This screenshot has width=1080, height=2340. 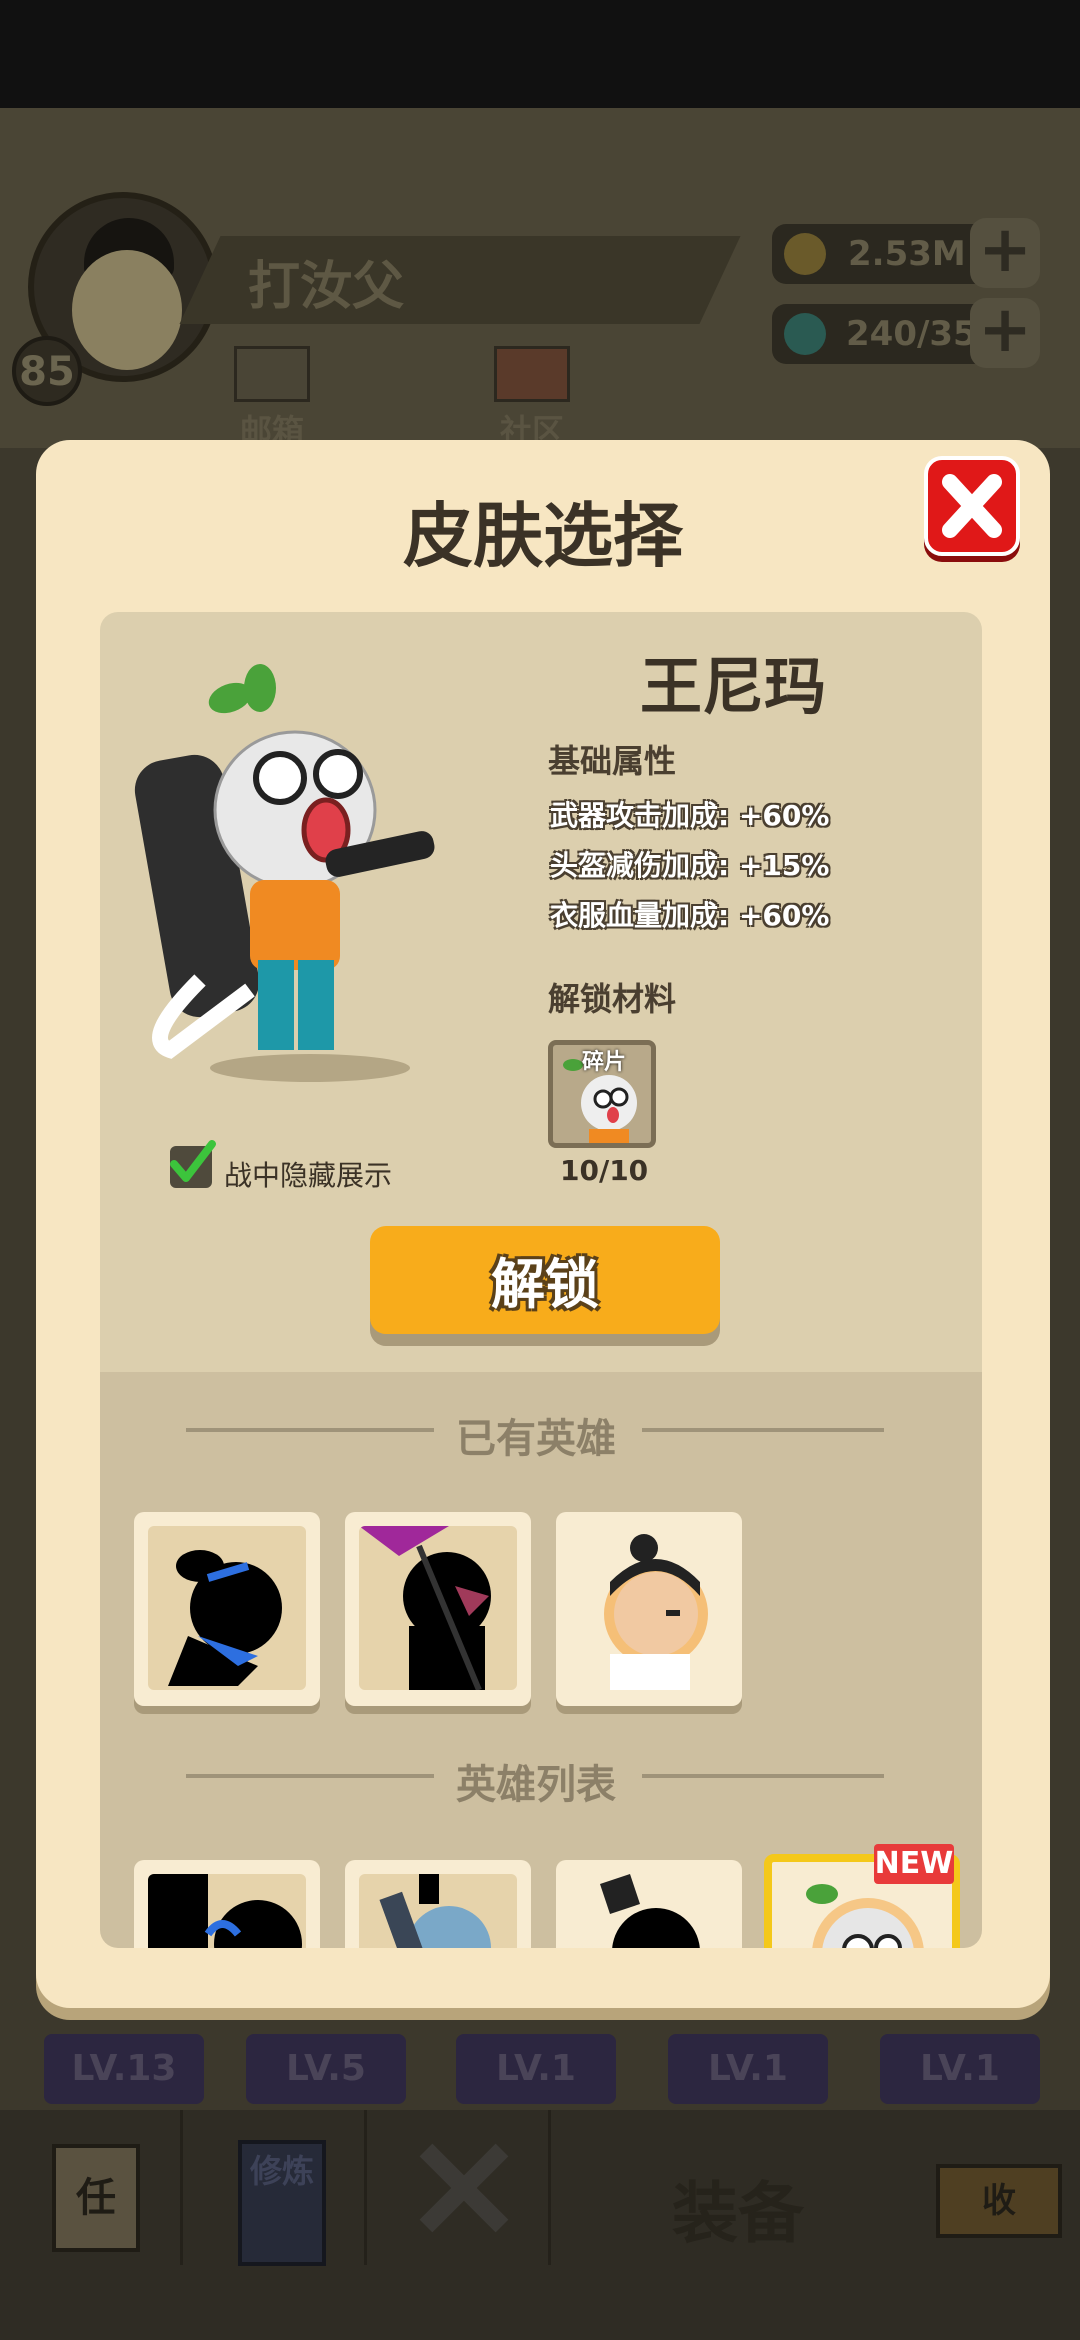 What do you see at coordinates (612, 761) in the screenshot?
I see `attributes-title: 基础属性` at bounding box center [612, 761].